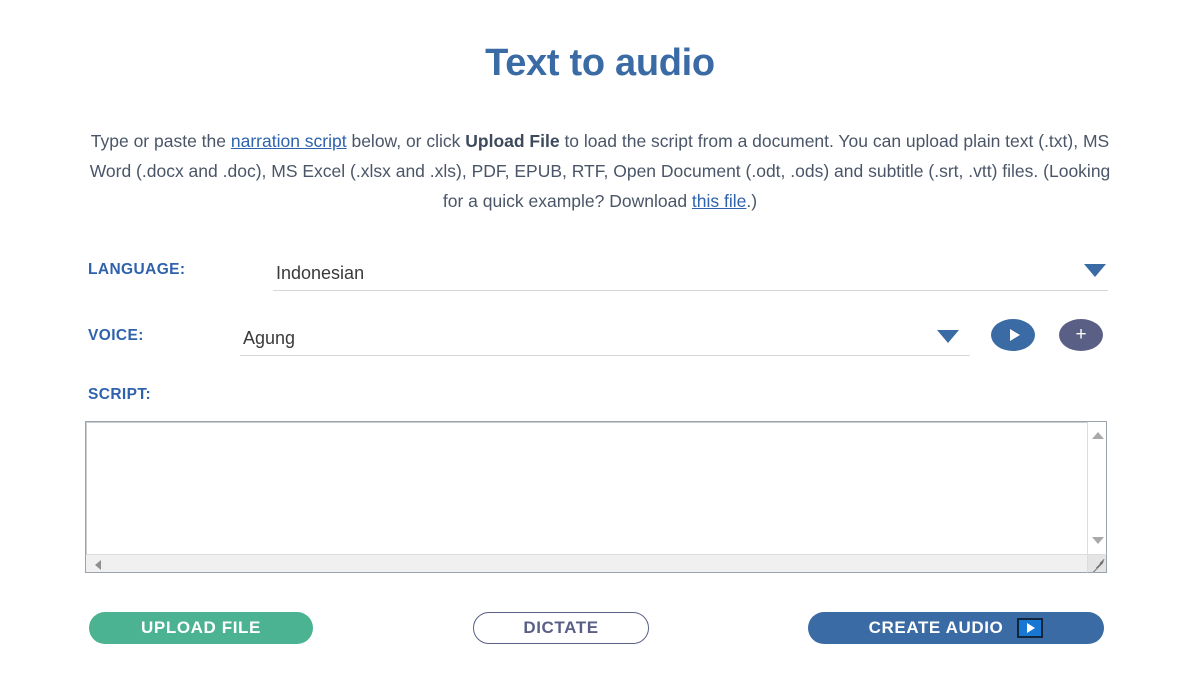 This screenshot has width=1200, height=675. Describe the element at coordinates (936, 627) in the screenshot. I see `create-audio-button-label: CREATE AUDIO` at that location.